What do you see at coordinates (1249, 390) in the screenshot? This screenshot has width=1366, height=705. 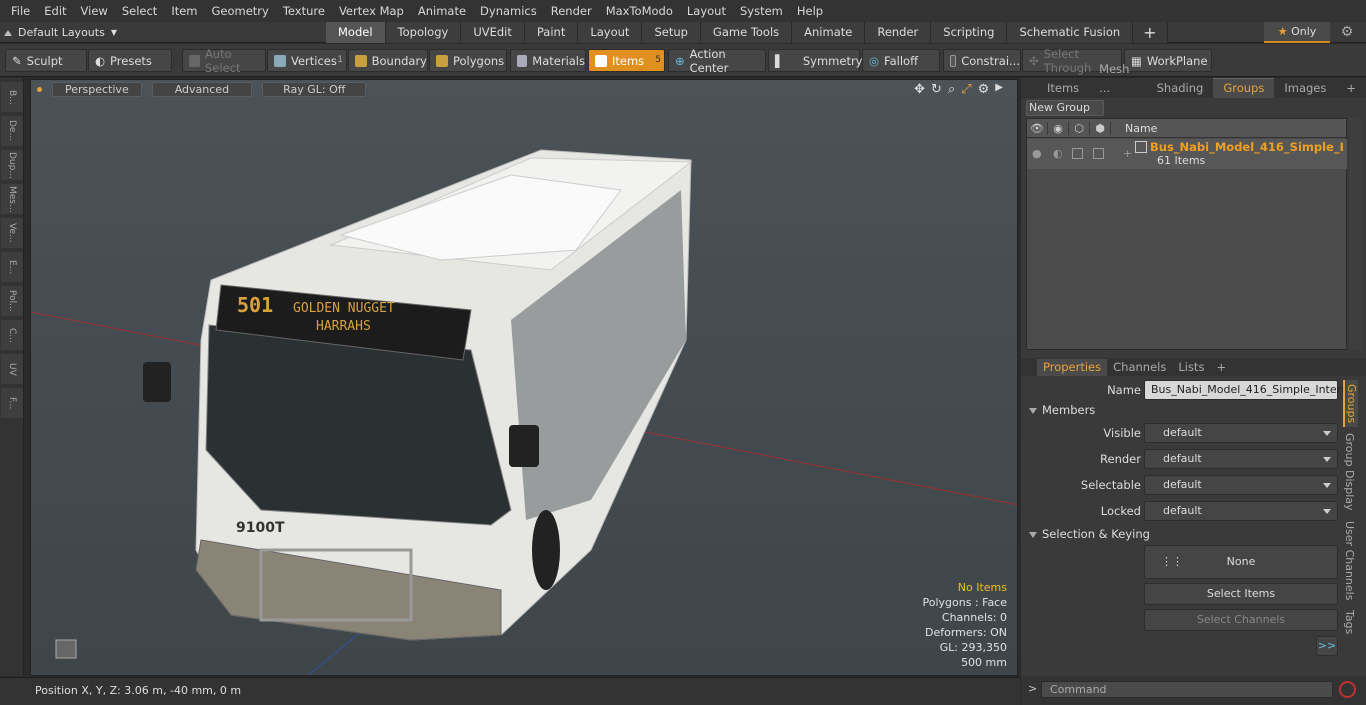 I see `name-field: Bus_Nabi_Model_416_Simple_Interior` at bounding box center [1249, 390].